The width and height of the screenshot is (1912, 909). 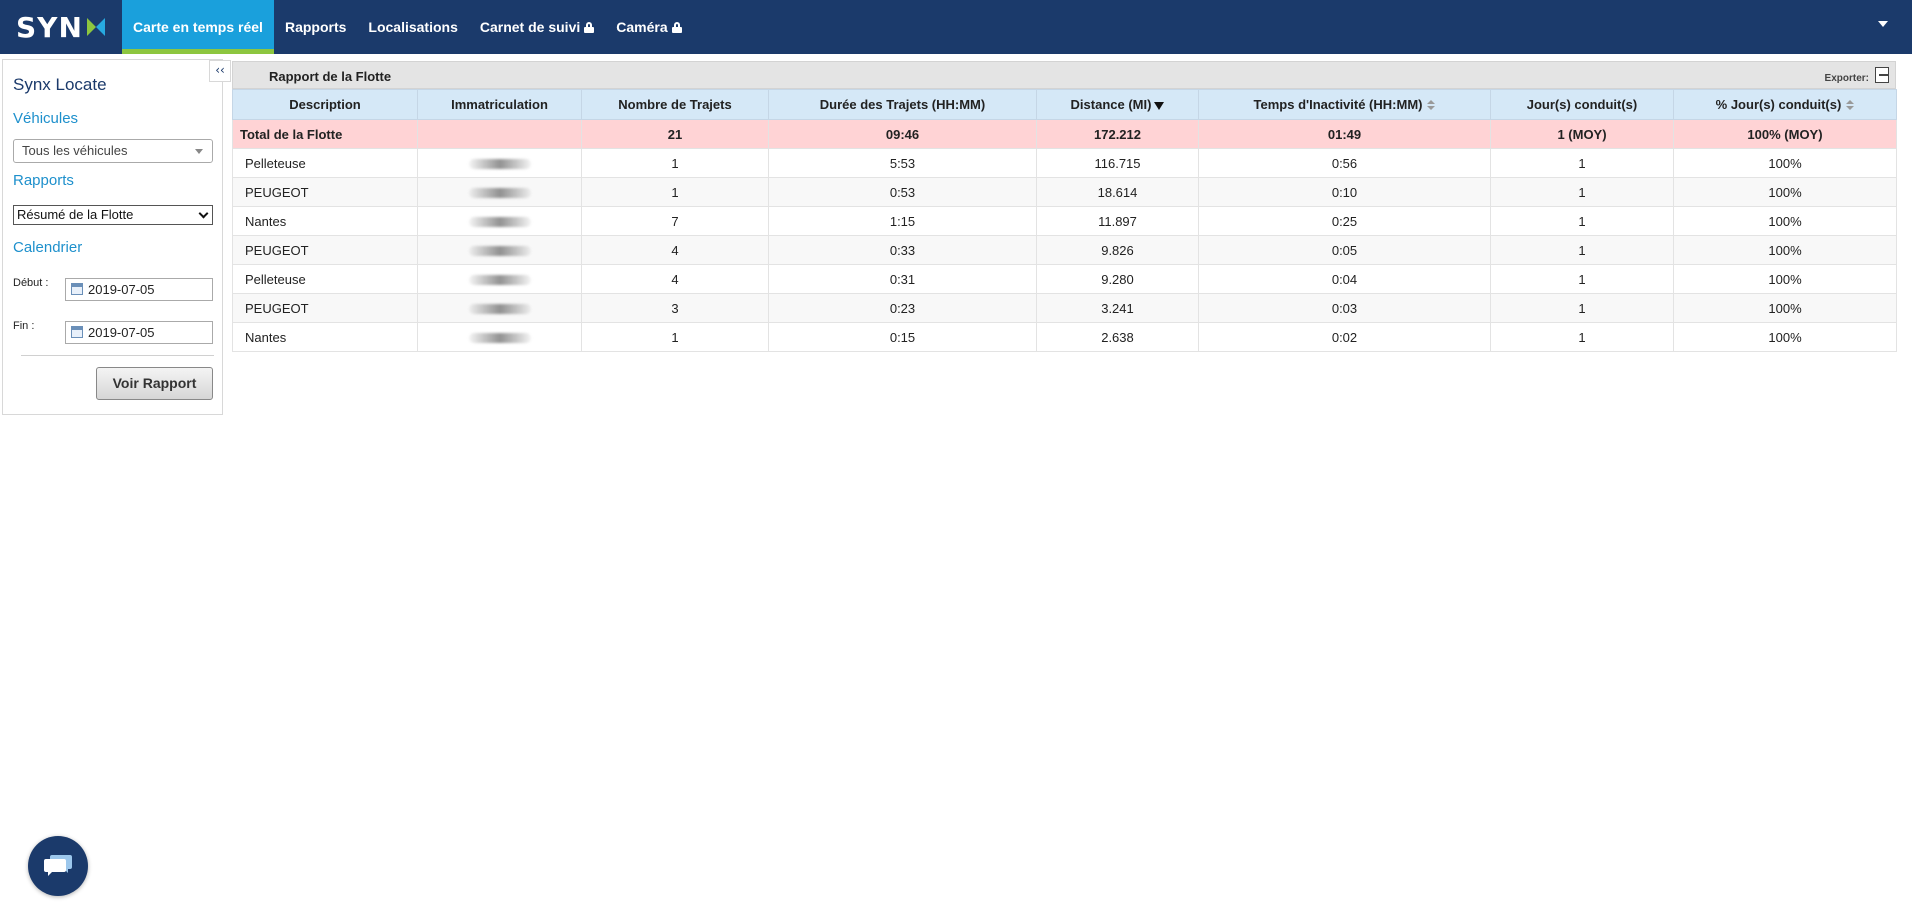 I want to click on cell-idle: 0:25, so click(x=1344, y=221).